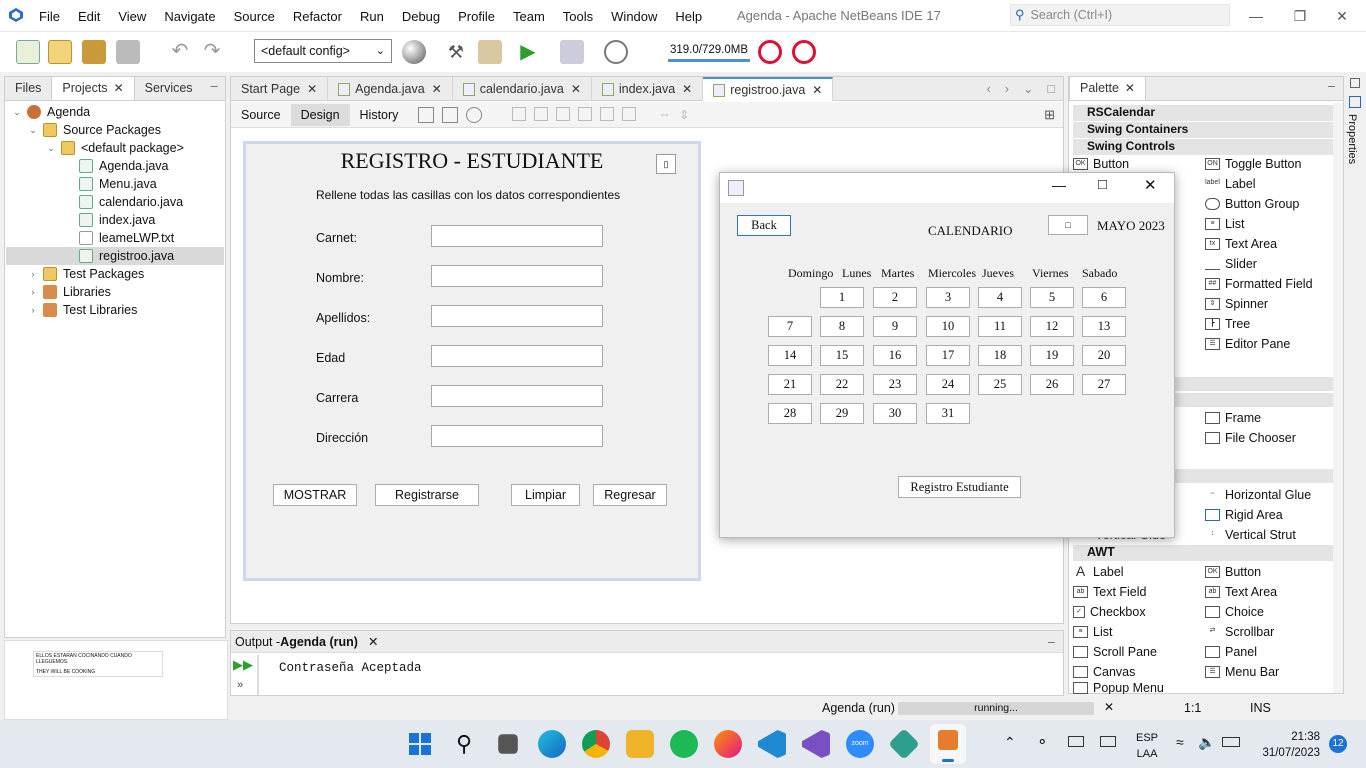  I want to click on menu-edit: Edit, so click(89, 16).